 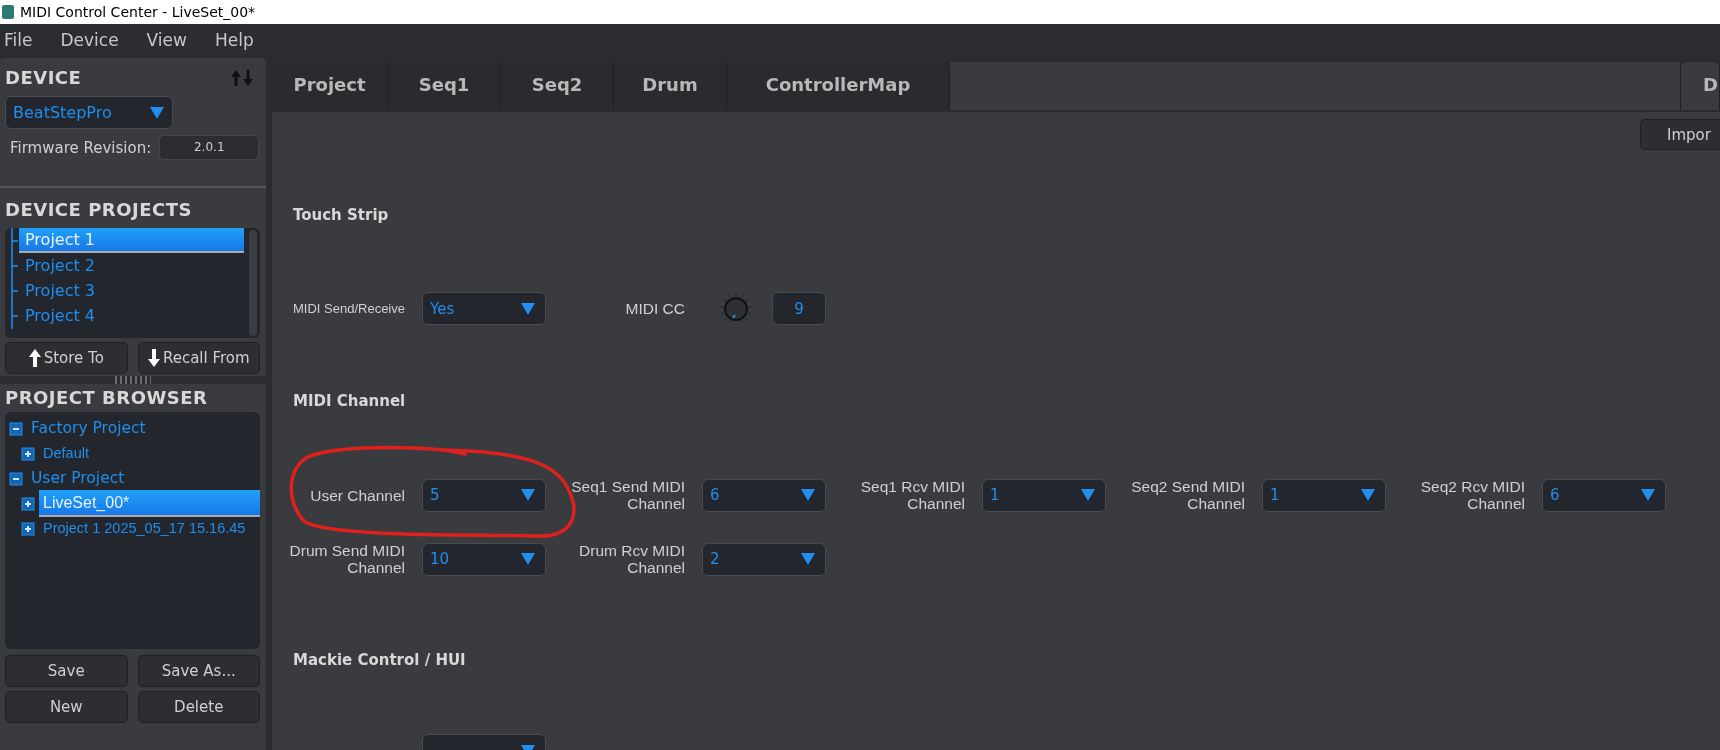 What do you see at coordinates (88, 428) in the screenshot?
I see `tree-item: Factory Project` at bounding box center [88, 428].